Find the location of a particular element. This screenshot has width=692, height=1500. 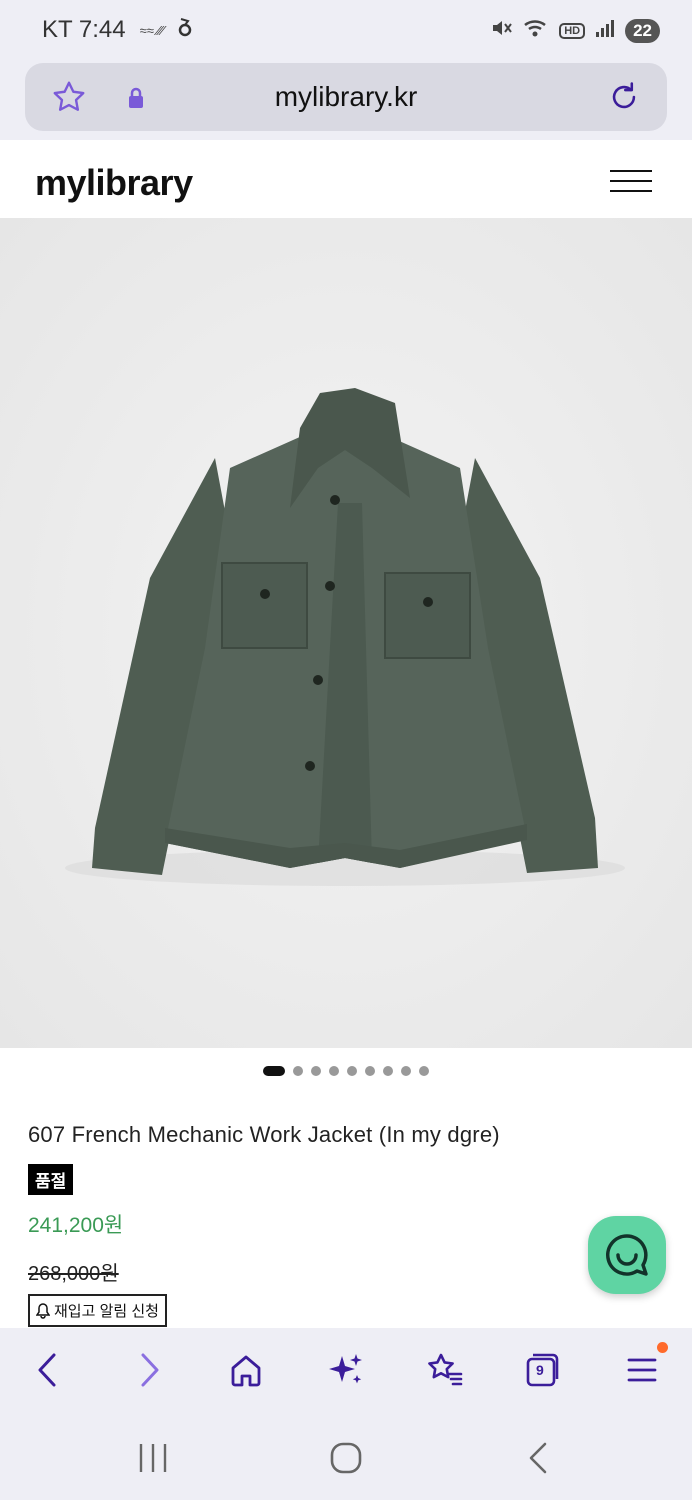

hamburger-menu-button is located at coordinates (631, 181).